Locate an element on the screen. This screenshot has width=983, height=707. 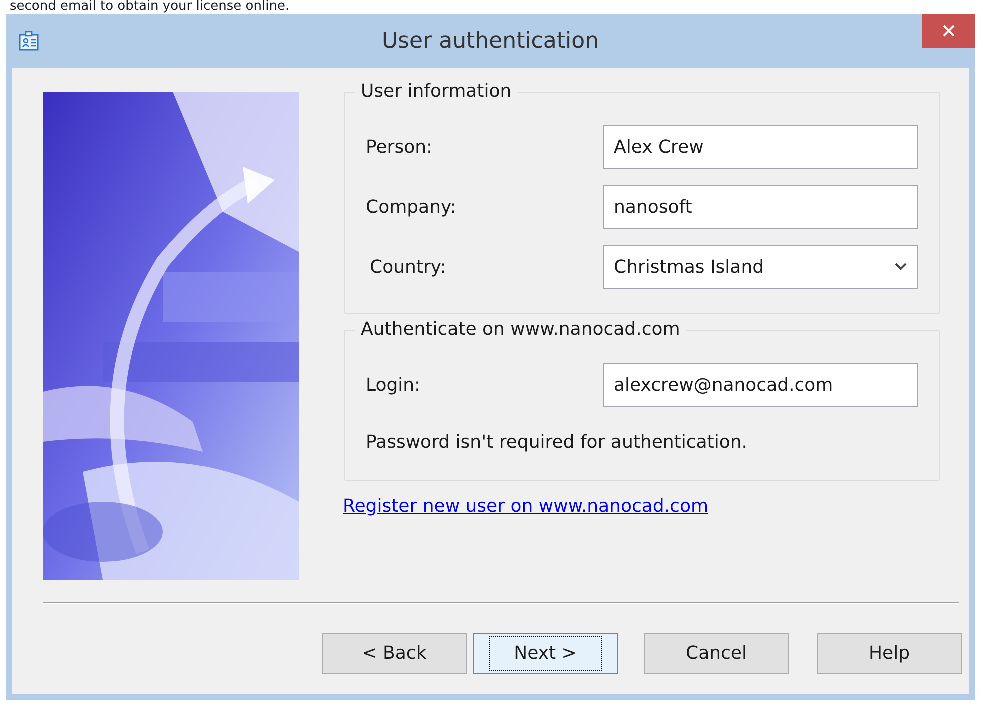
field-label: Login: is located at coordinates (393, 386).